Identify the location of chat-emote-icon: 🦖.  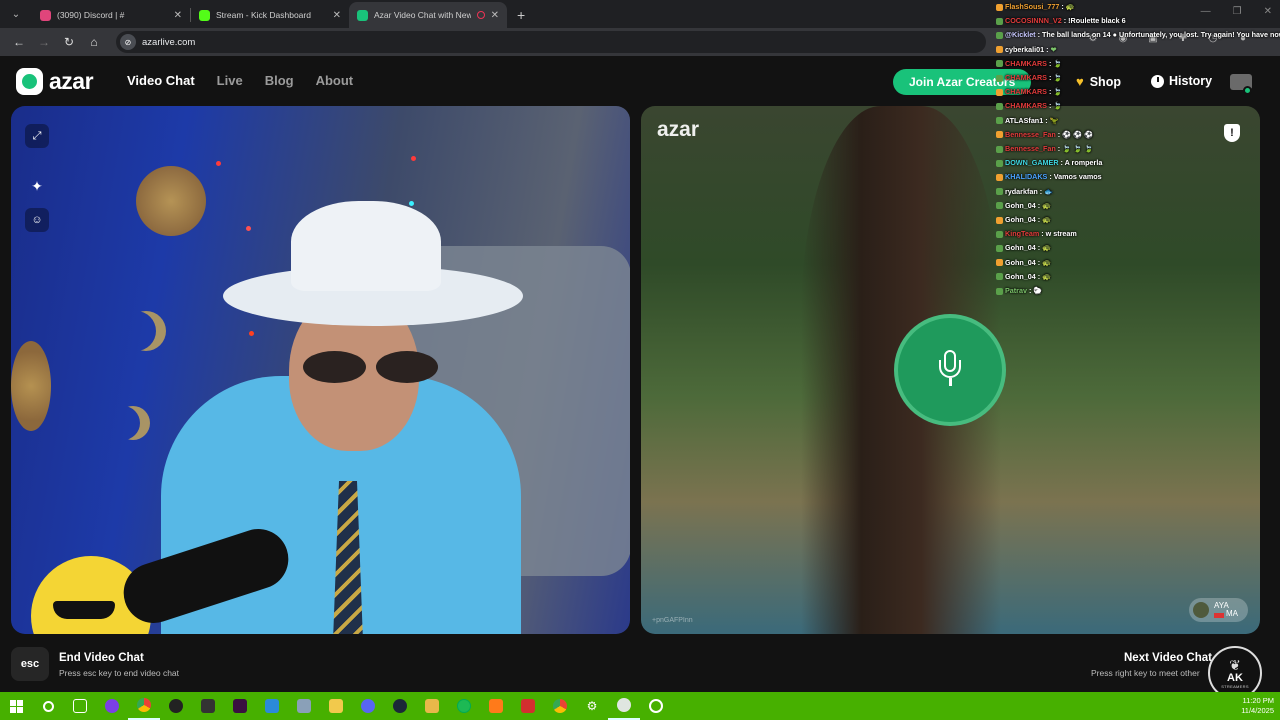
(1054, 120).